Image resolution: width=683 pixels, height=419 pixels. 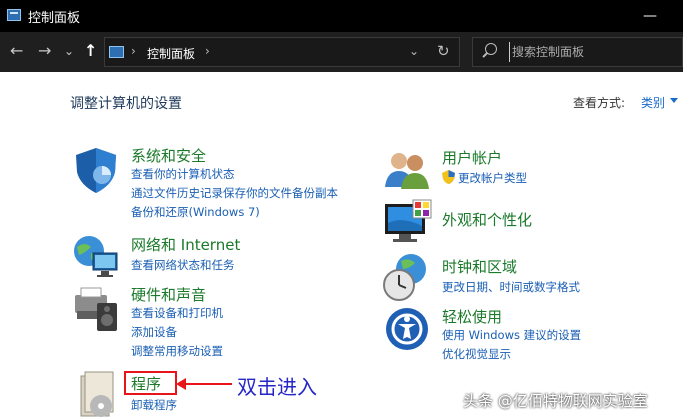 I want to click on up-button: ↑, so click(x=90, y=51).